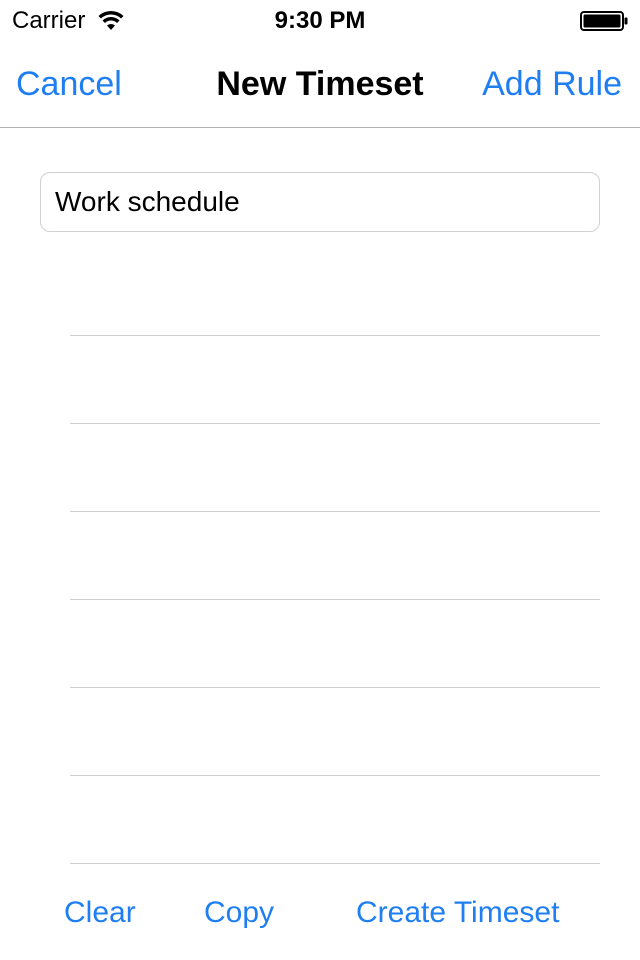 Image resolution: width=640 pixels, height=960 pixels. I want to click on clear-button: Clear, so click(100, 913).